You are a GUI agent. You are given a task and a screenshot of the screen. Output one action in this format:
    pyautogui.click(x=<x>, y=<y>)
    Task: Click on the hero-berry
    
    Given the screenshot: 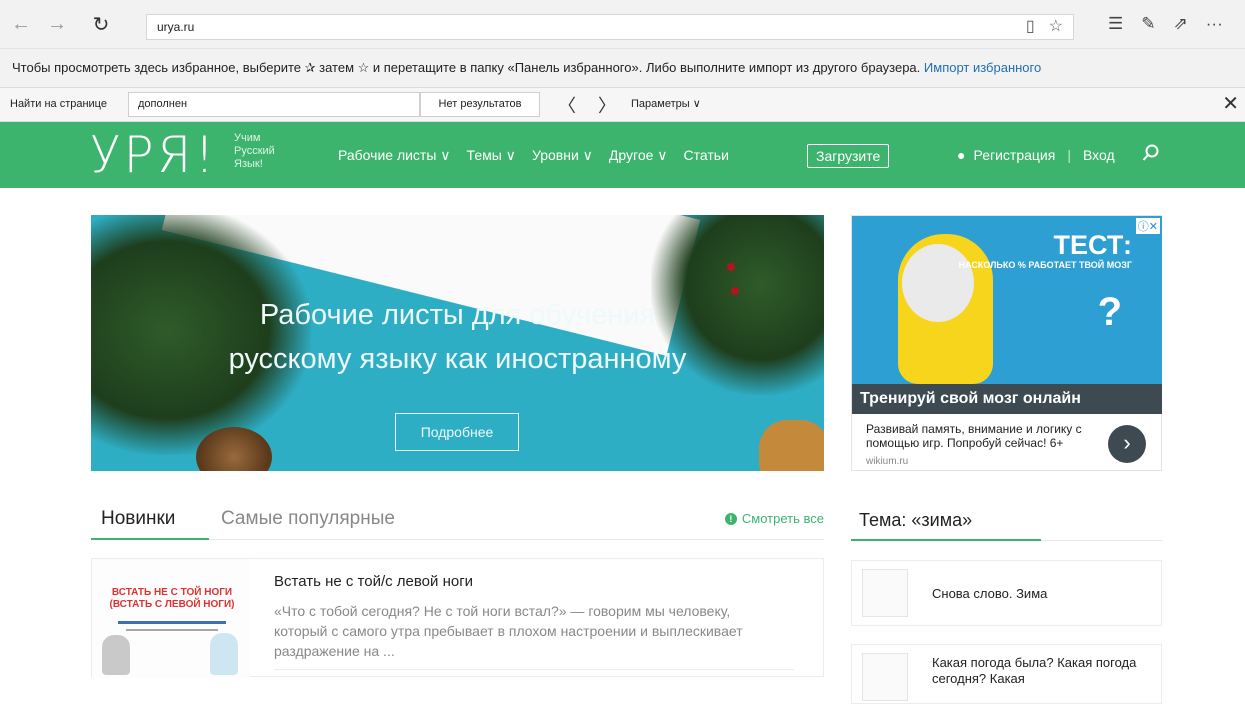 What is the action you would take?
    pyautogui.click(x=731, y=267)
    